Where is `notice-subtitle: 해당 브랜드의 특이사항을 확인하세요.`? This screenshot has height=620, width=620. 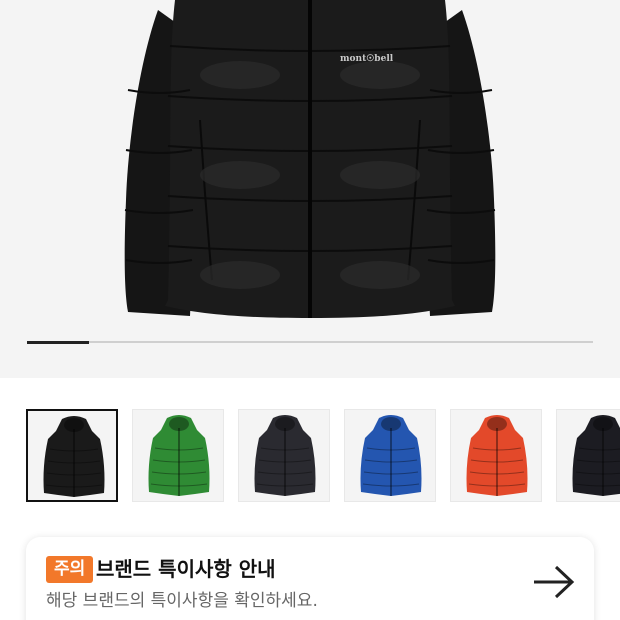
notice-subtitle: 해당 브랜드의 특이사항을 확인하세요. is located at coordinates (182, 601).